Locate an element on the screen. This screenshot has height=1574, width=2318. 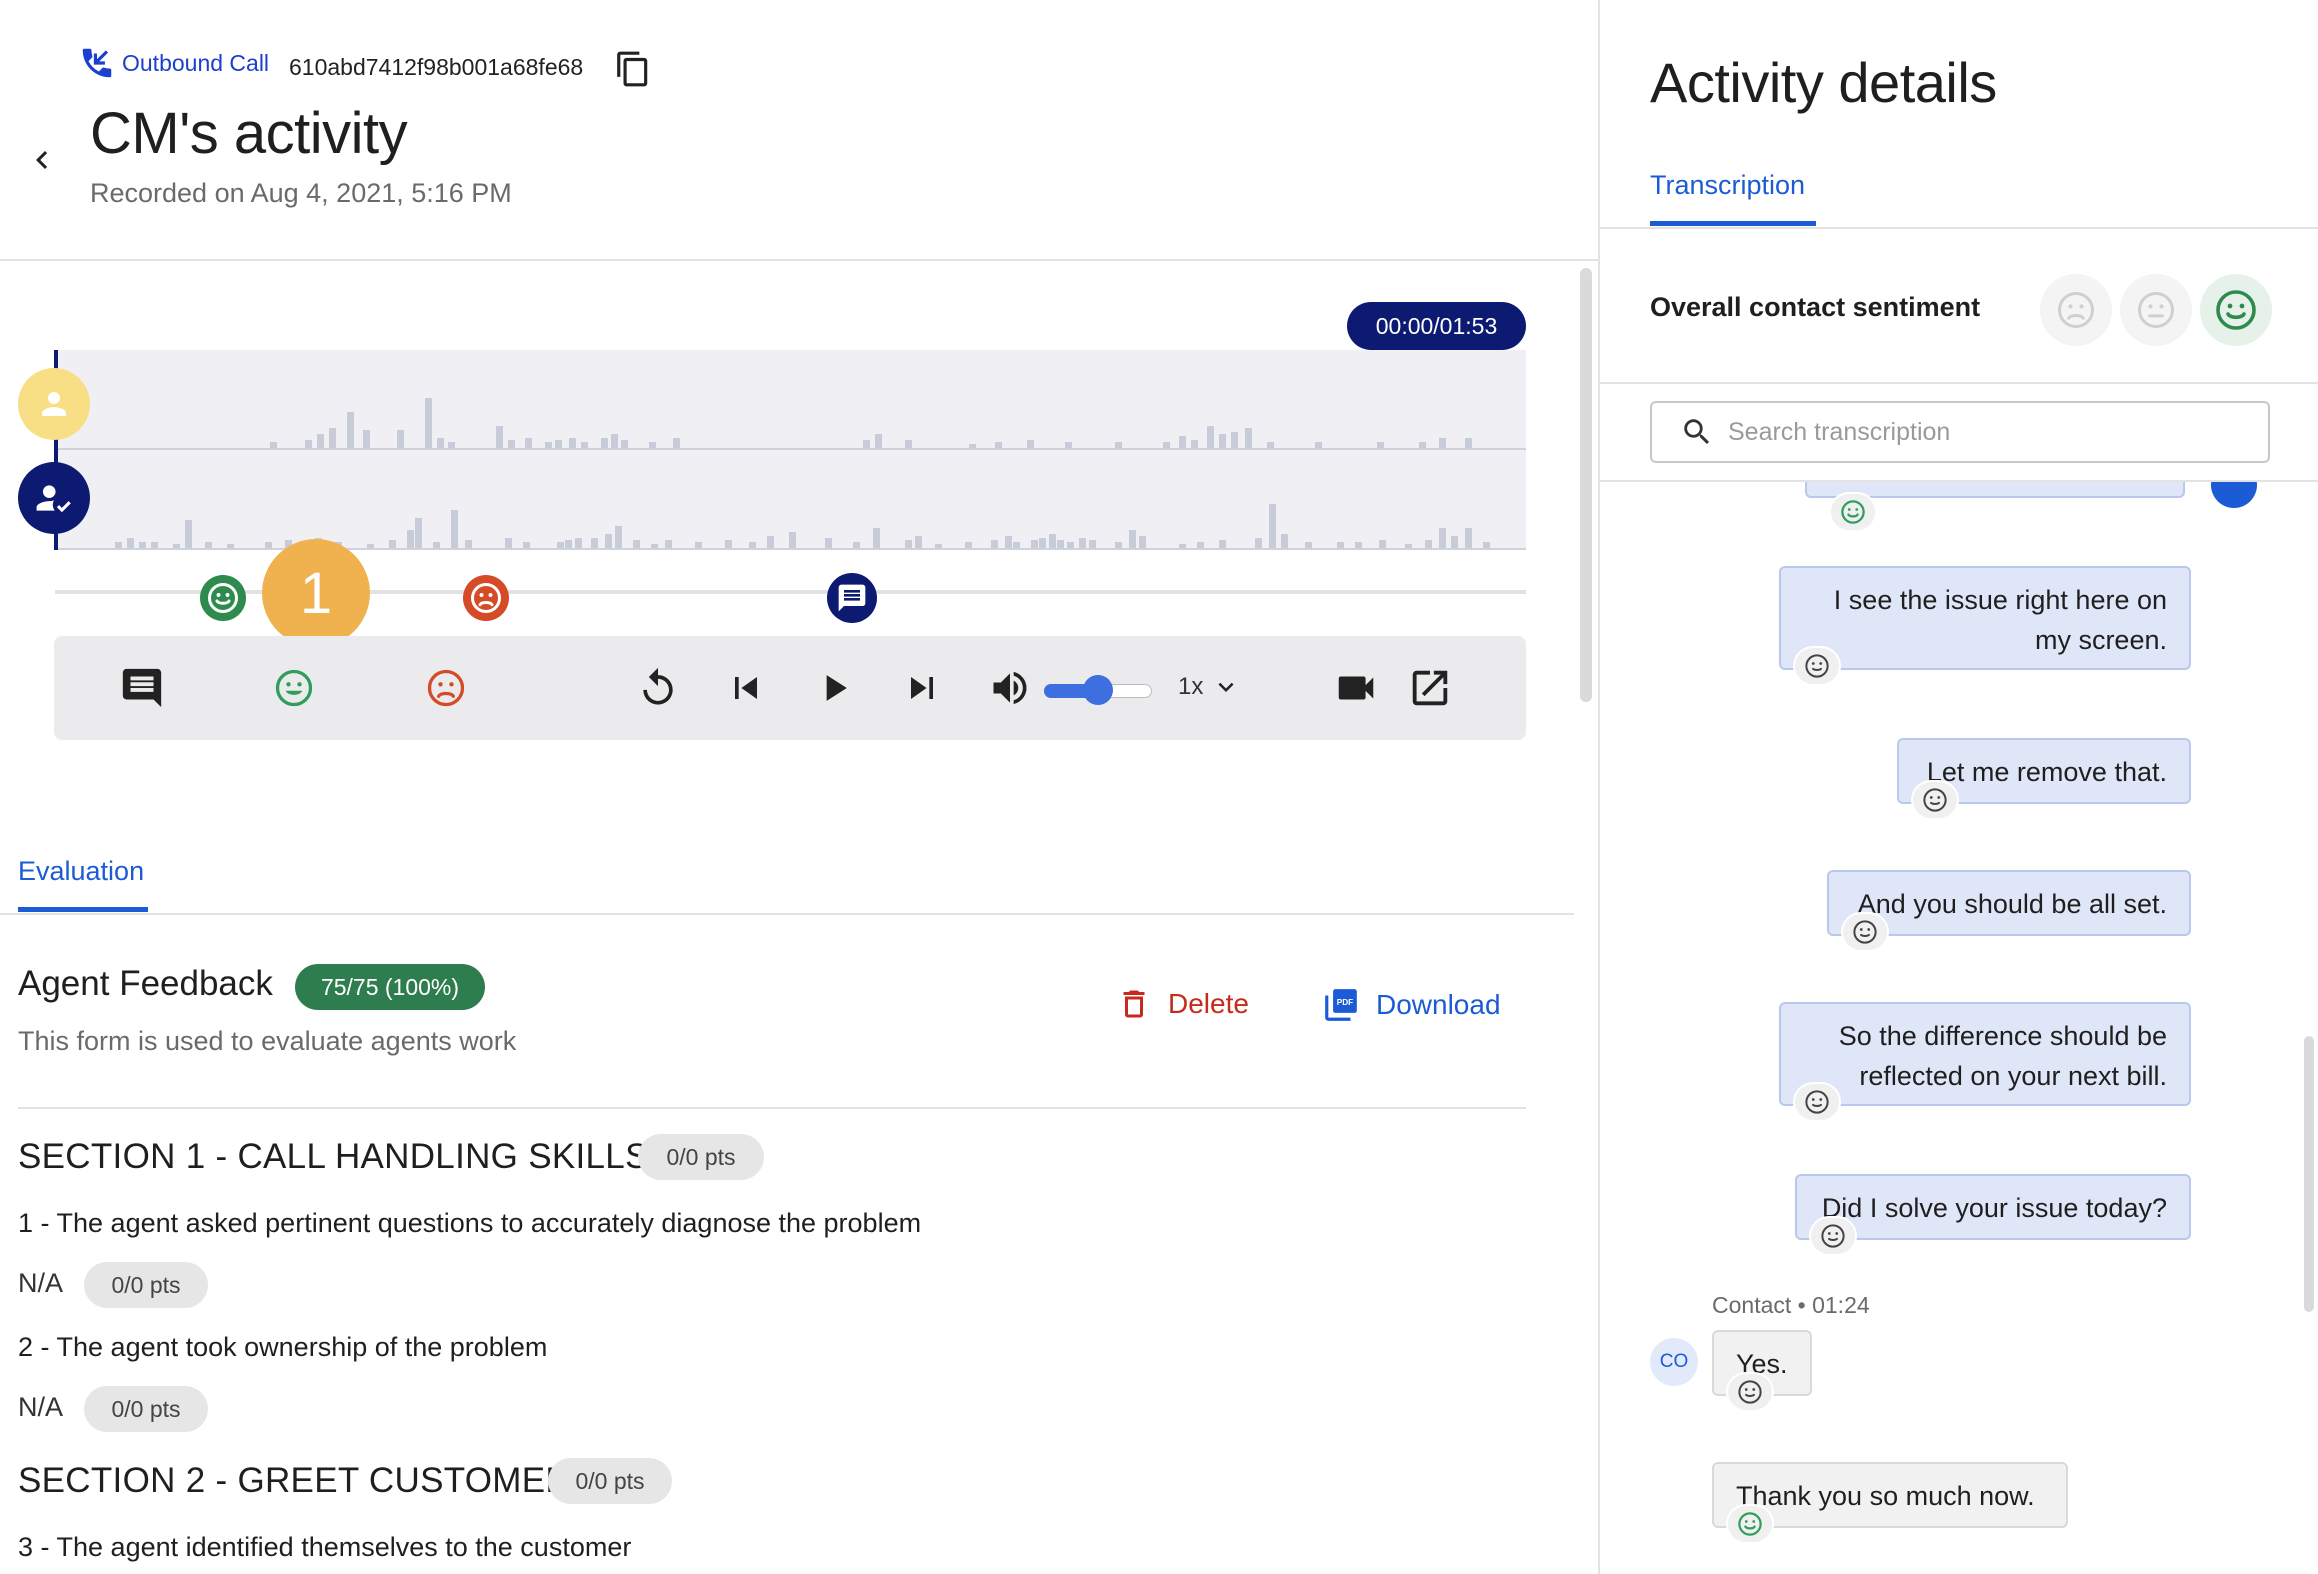
chevron-left-icon is located at coordinates (42, 160).